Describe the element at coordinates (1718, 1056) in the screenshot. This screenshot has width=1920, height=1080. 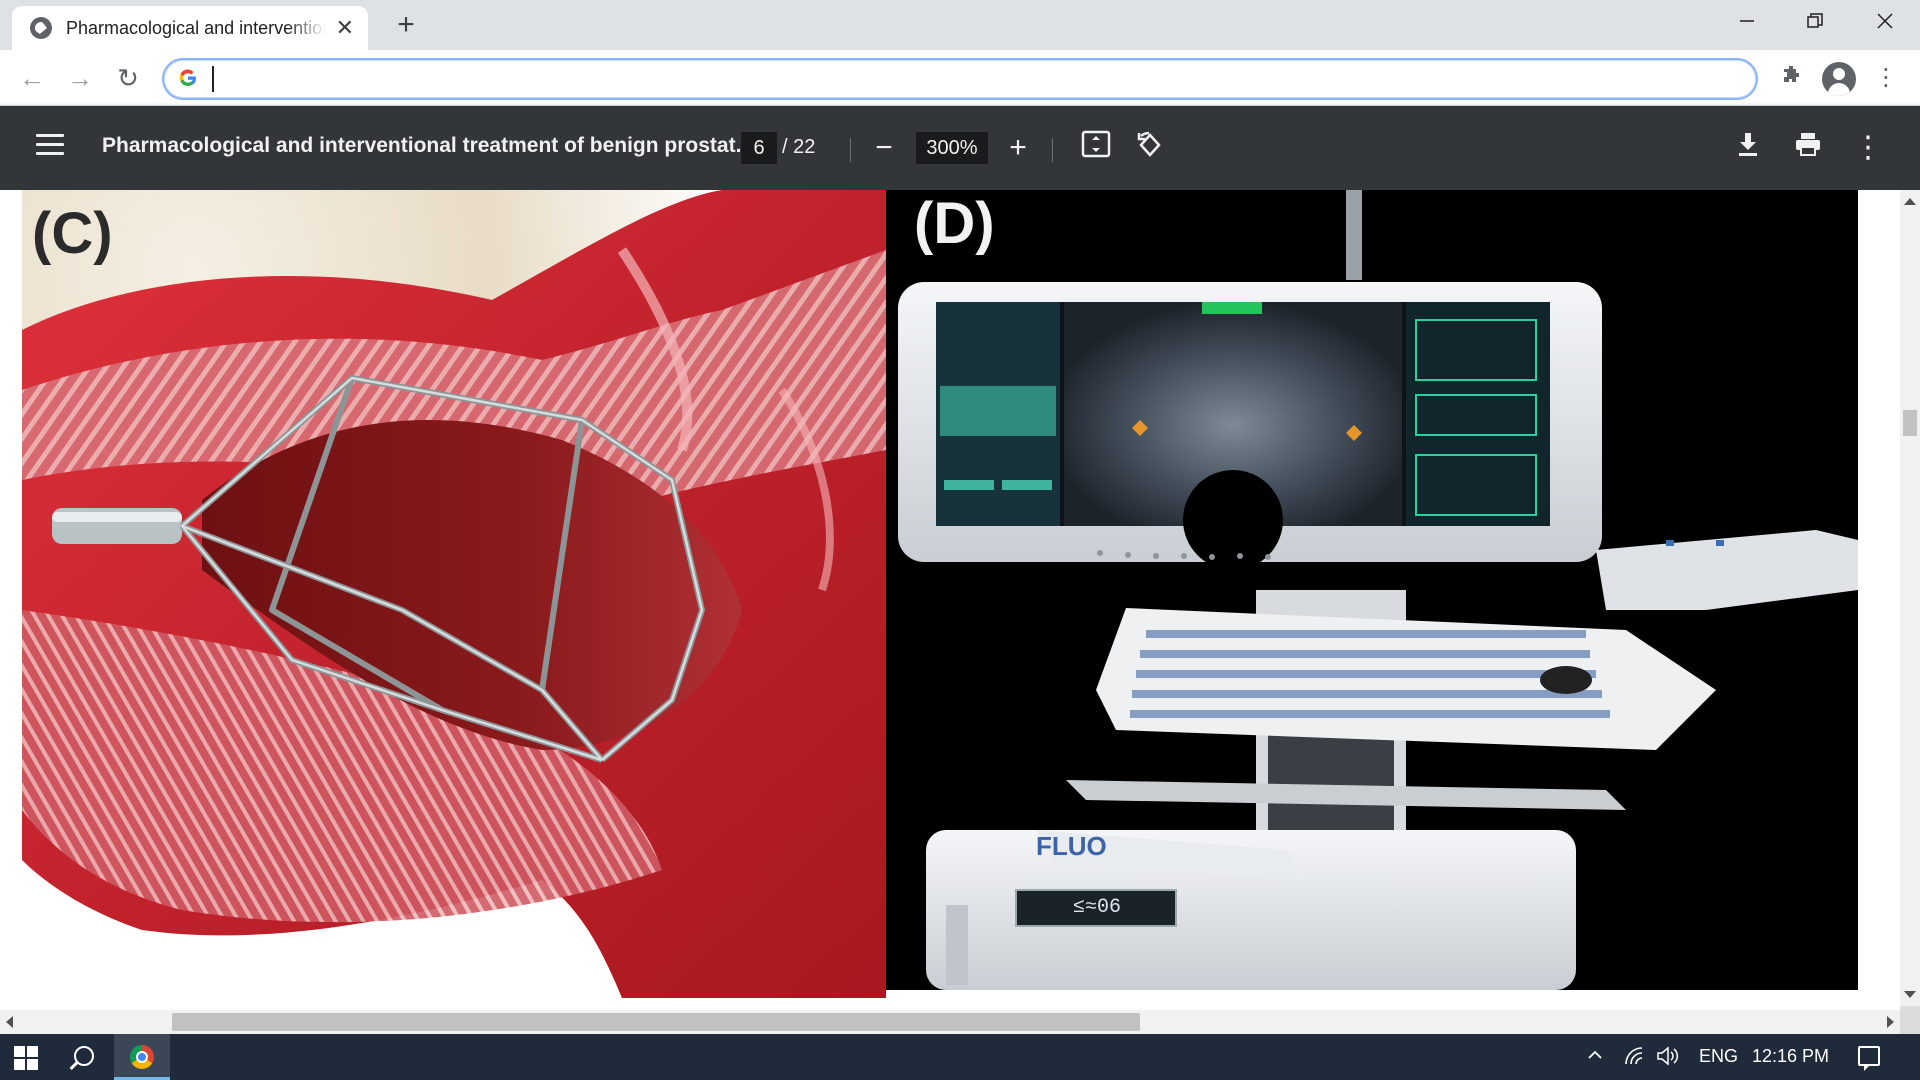
I see `language-indicator: ENG` at that location.